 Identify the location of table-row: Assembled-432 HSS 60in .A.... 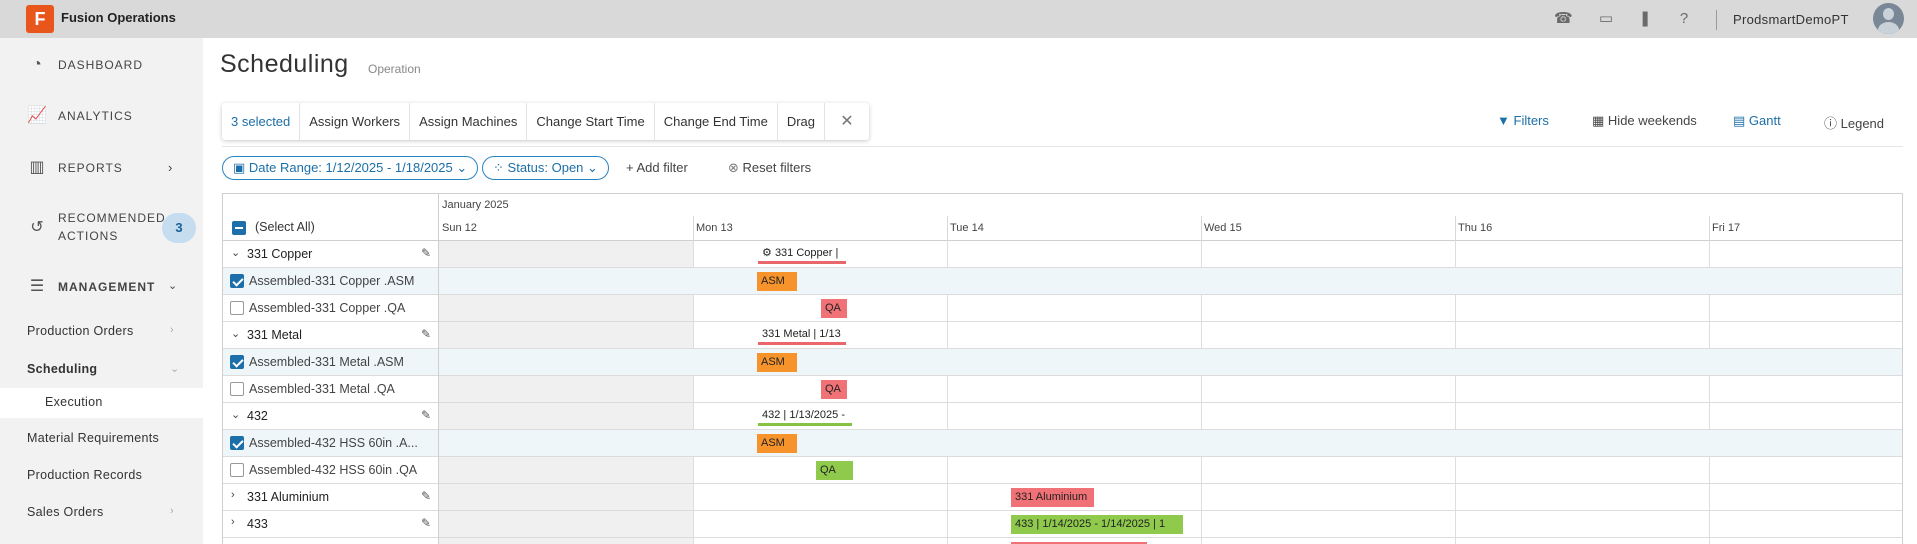
(1062, 443).